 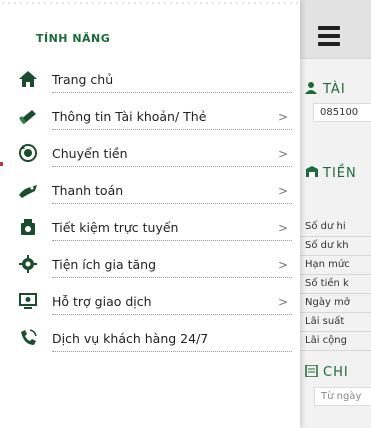 I want to click on row-label: Lãi cộng, so click(x=335, y=341).